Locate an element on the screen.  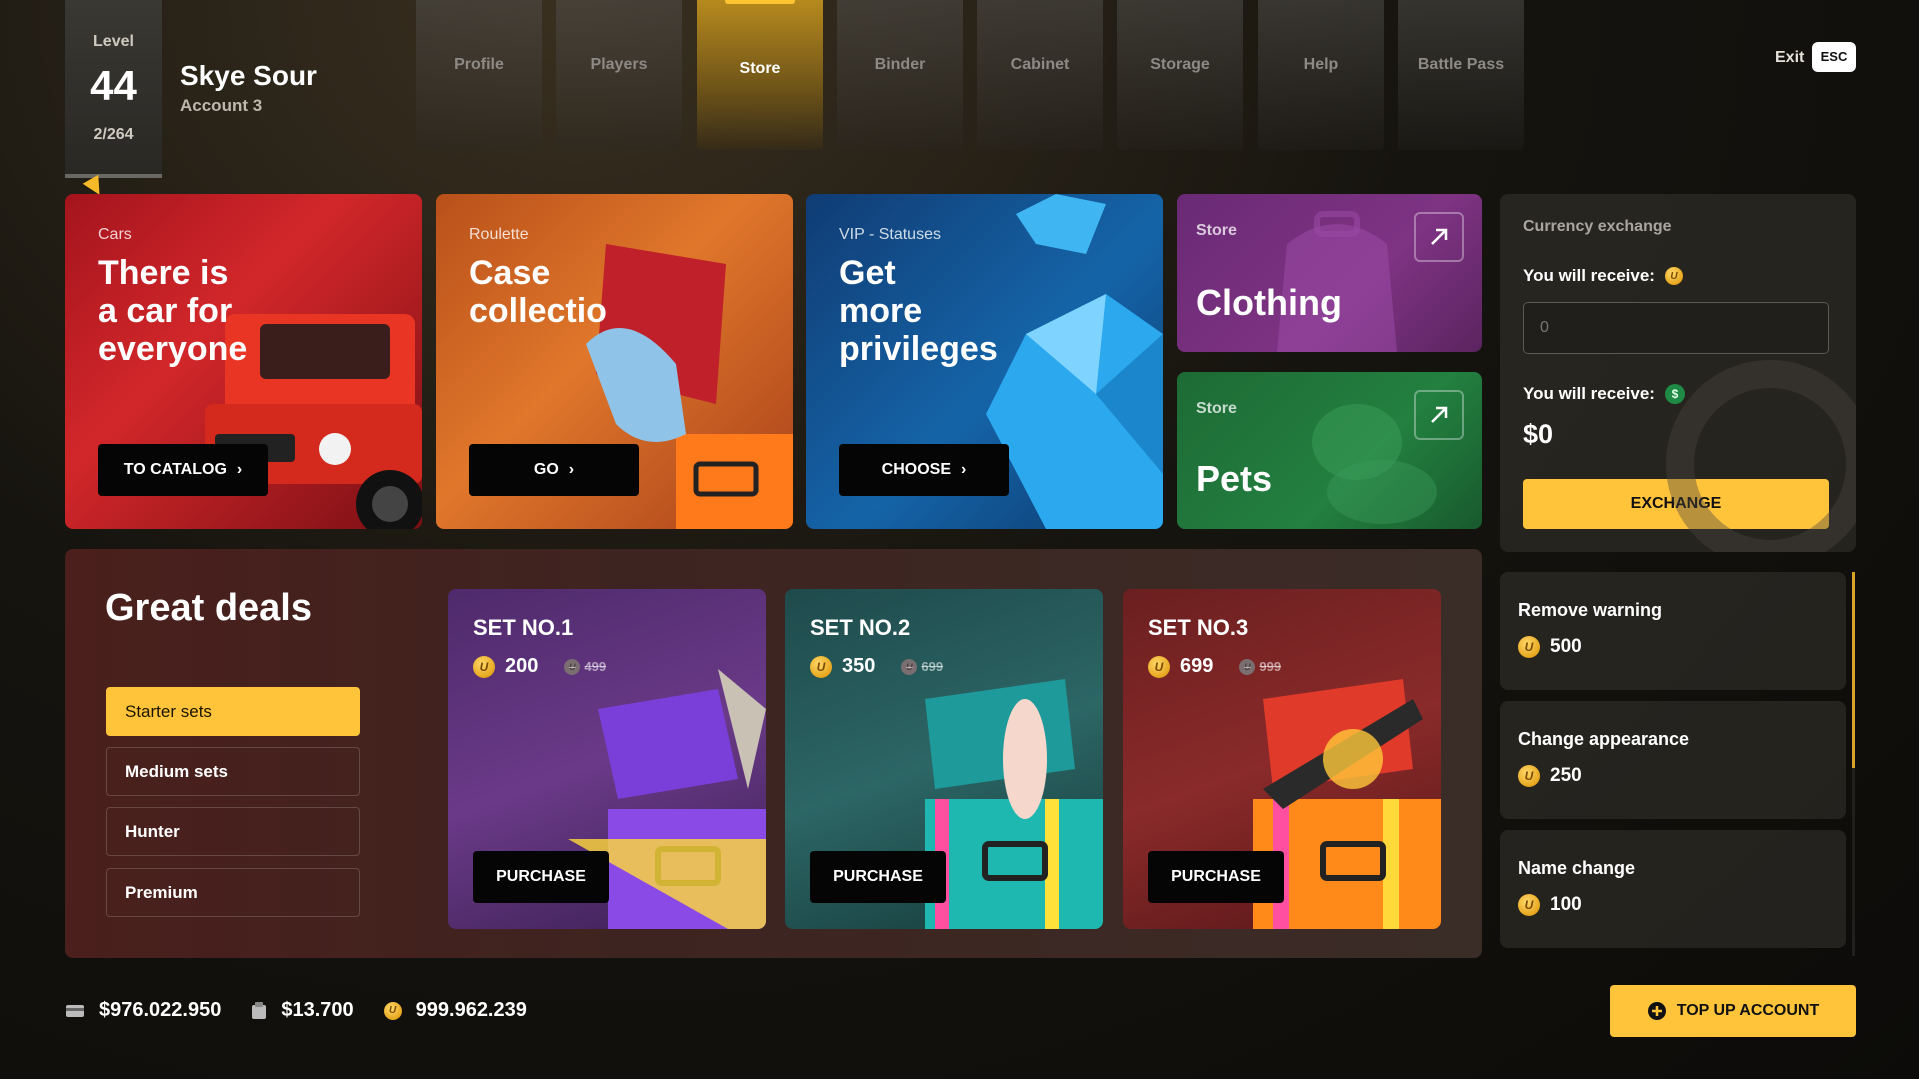
level-progress: 2/264 is located at coordinates (113, 134).